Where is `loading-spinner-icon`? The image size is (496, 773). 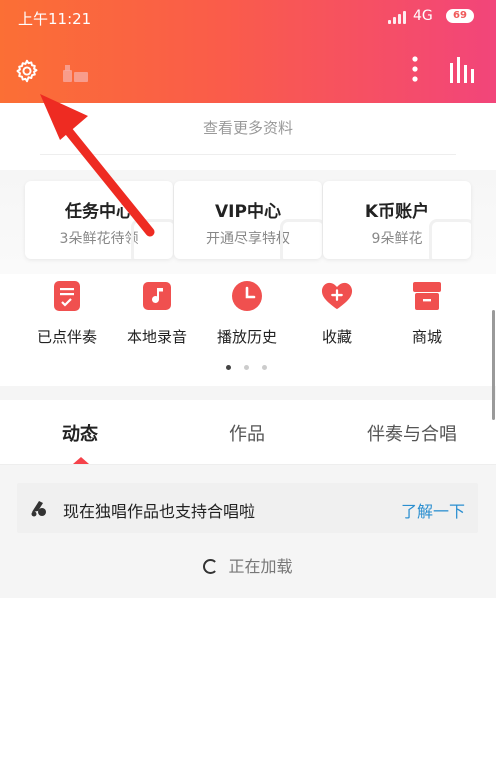 loading-spinner-icon is located at coordinates (211, 566).